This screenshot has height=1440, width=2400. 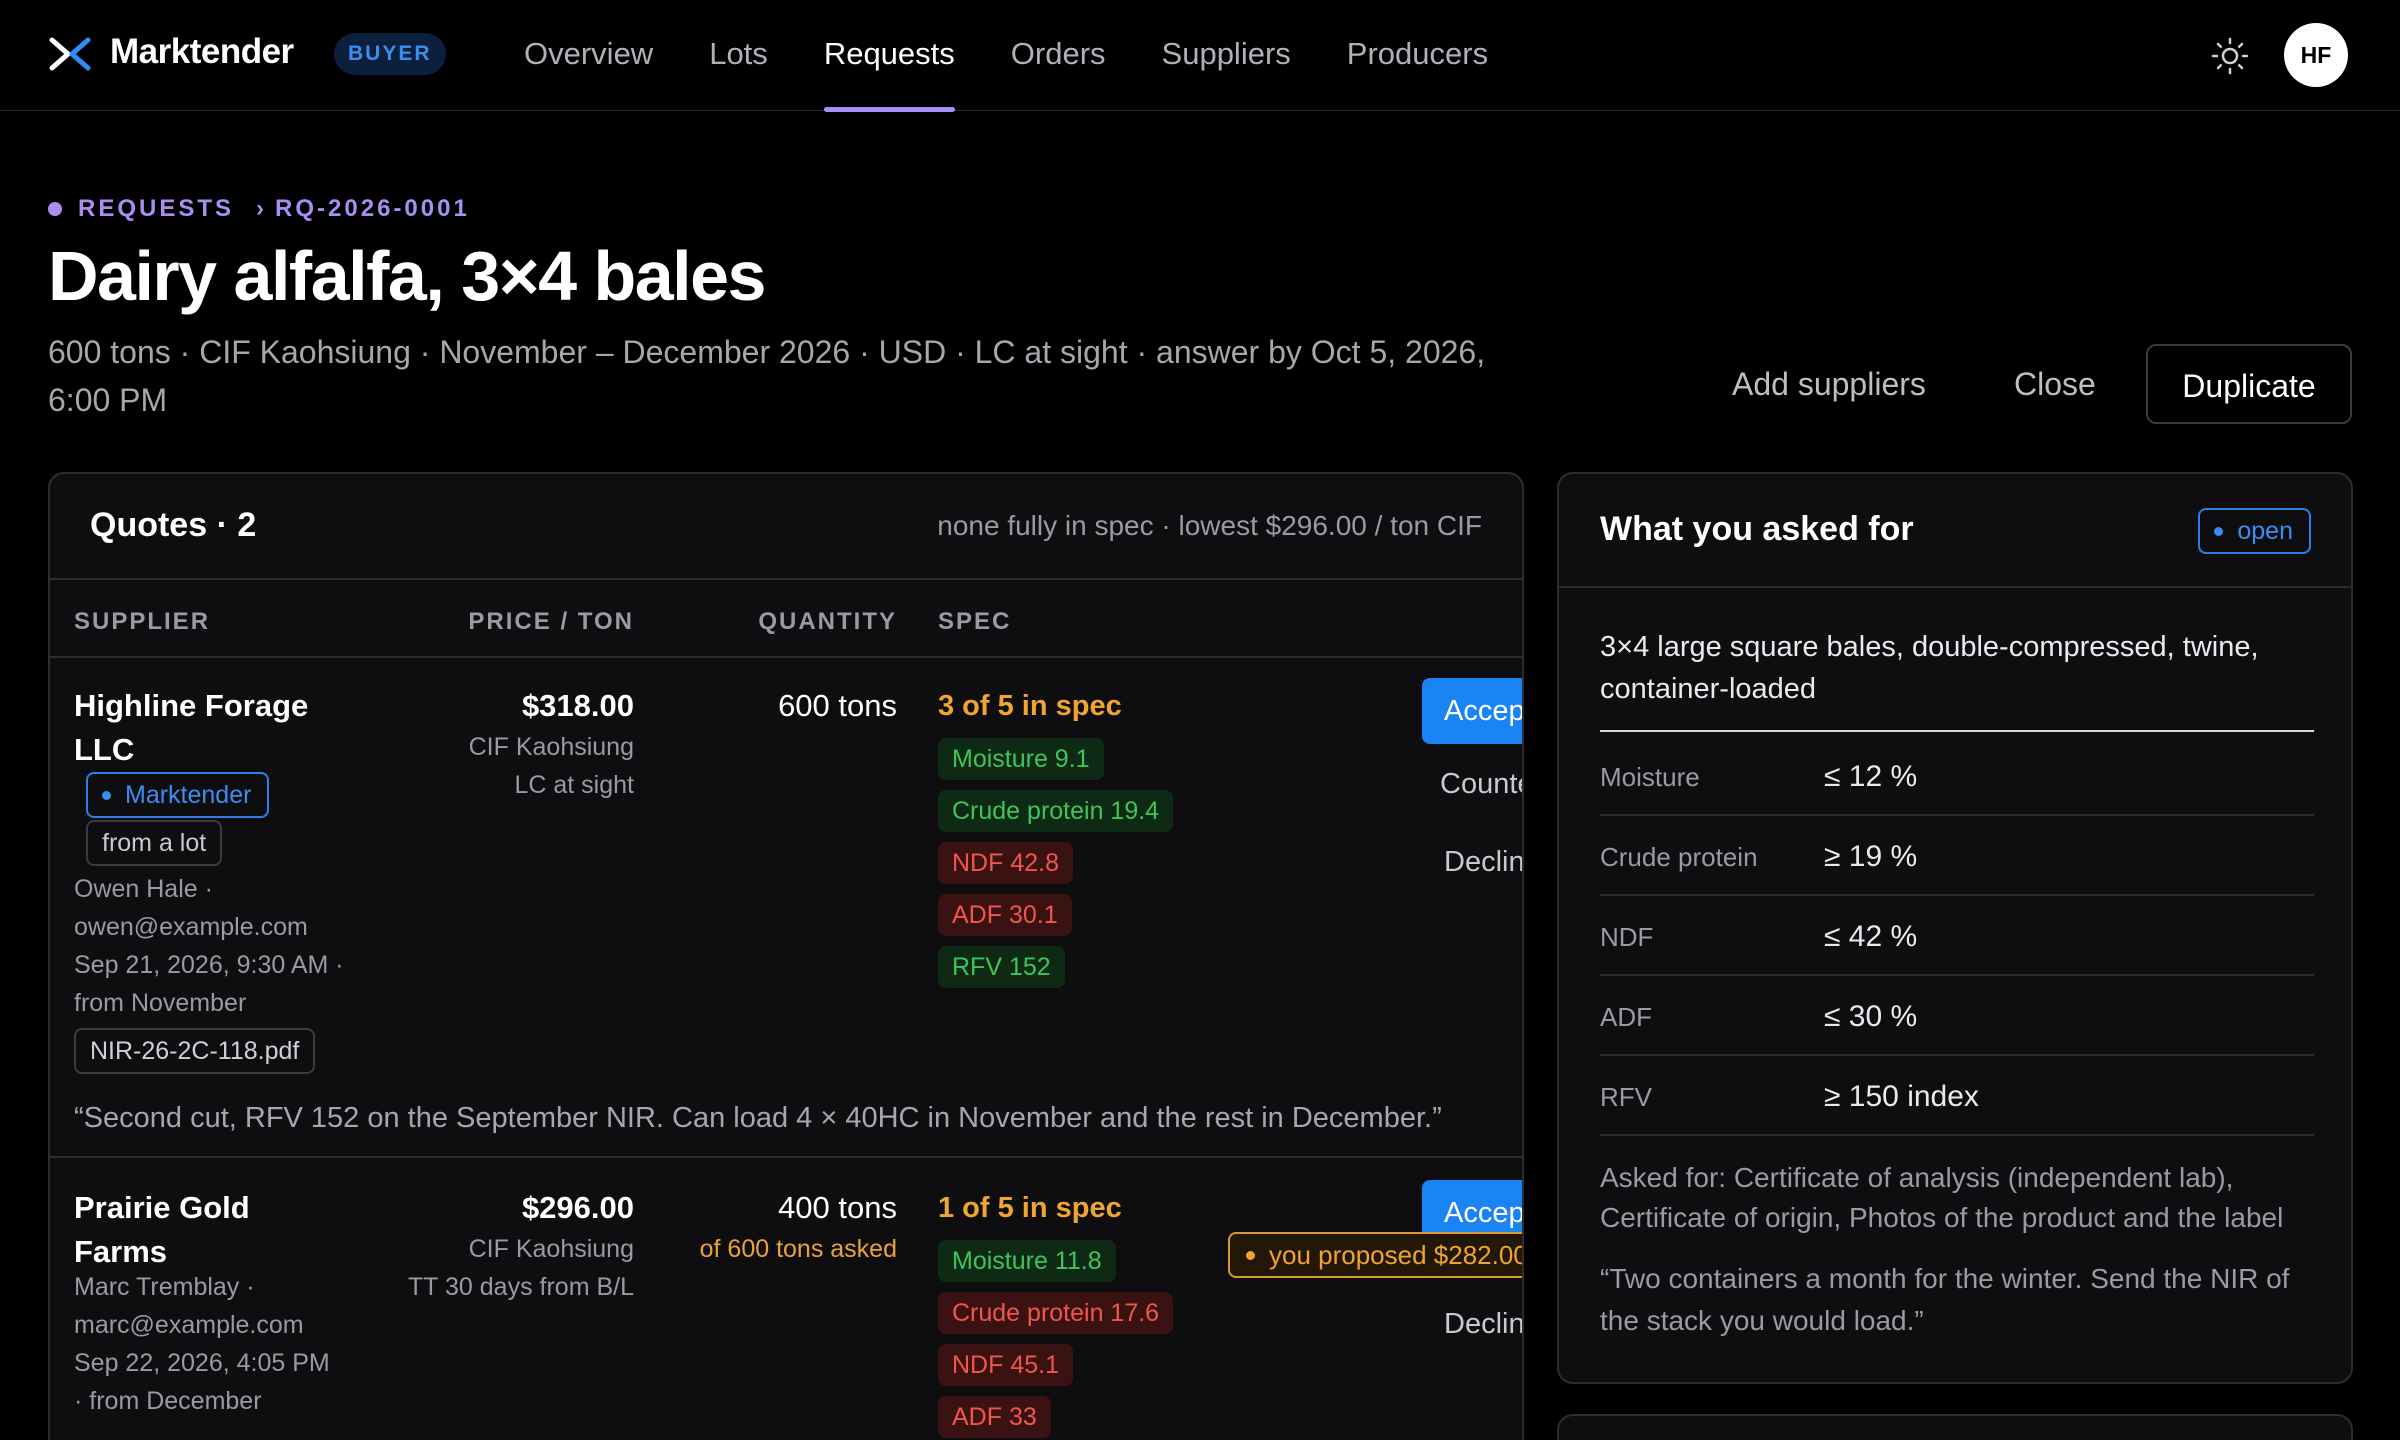 What do you see at coordinates (1957, 1016) in the screenshot?
I see `spec-row-adf: ADF ≤ 30 %` at bounding box center [1957, 1016].